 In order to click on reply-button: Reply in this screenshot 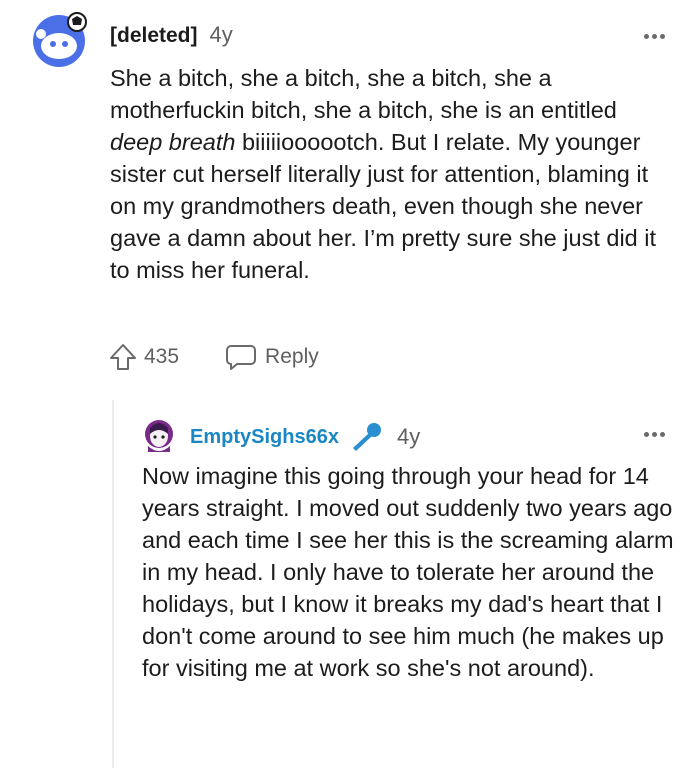, I will do `click(272, 357)`.